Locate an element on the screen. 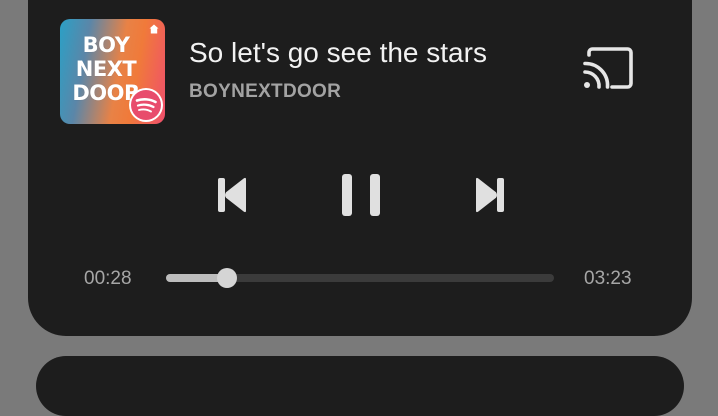 This screenshot has width=718, height=416. album-art-logo-line: BOY is located at coordinates (106, 45).